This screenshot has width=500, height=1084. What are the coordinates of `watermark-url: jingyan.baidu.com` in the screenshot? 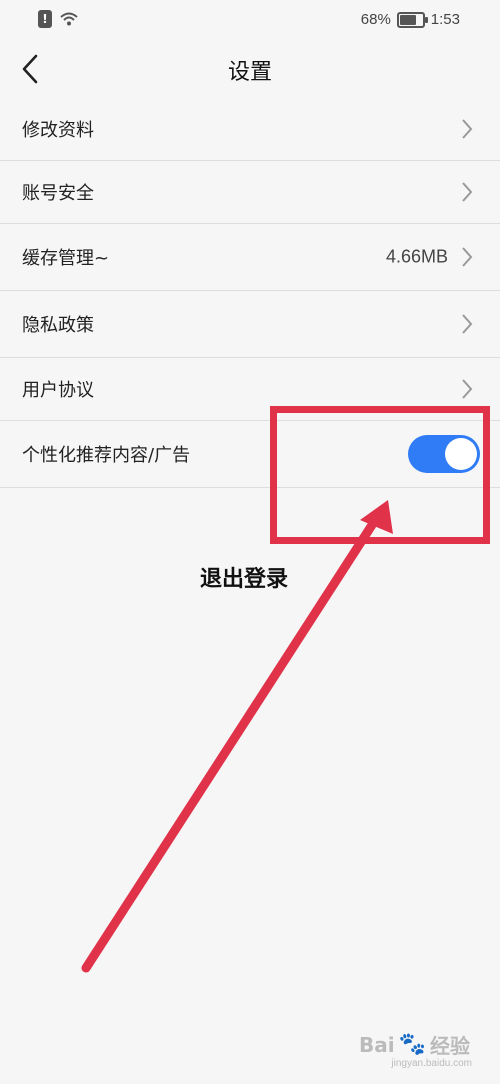 It's located at (431, 1063).